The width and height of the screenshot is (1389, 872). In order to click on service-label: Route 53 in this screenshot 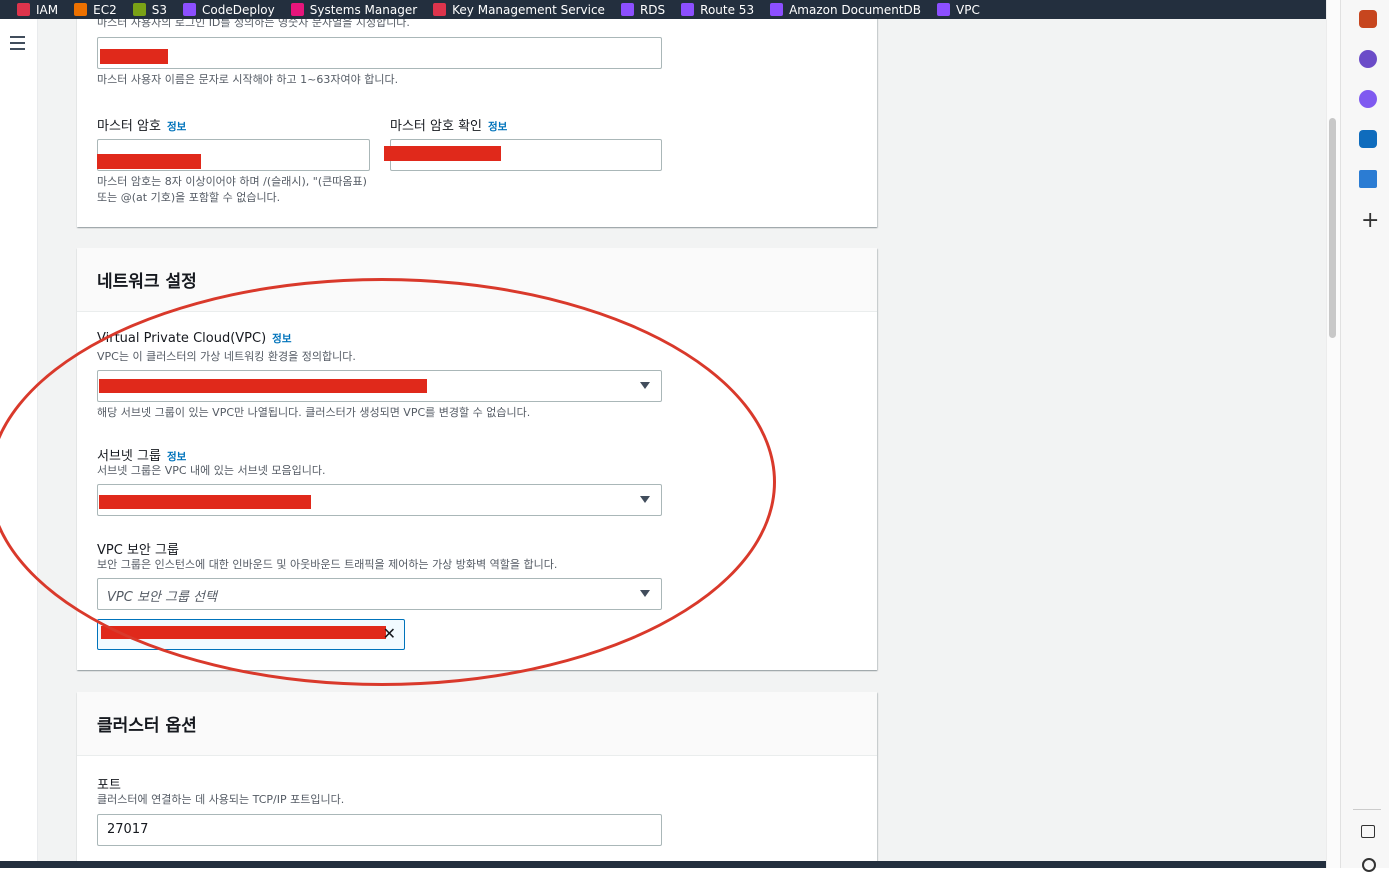, I will do `click(727, 9)`.